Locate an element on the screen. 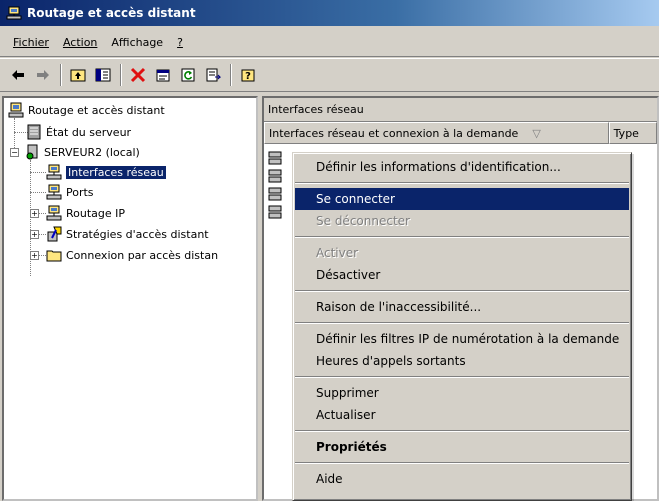 Image resolution: width=659 pixels, height=501 pixels. tree-root-label: Routage et accès distant is located at coordinates (96, 110).